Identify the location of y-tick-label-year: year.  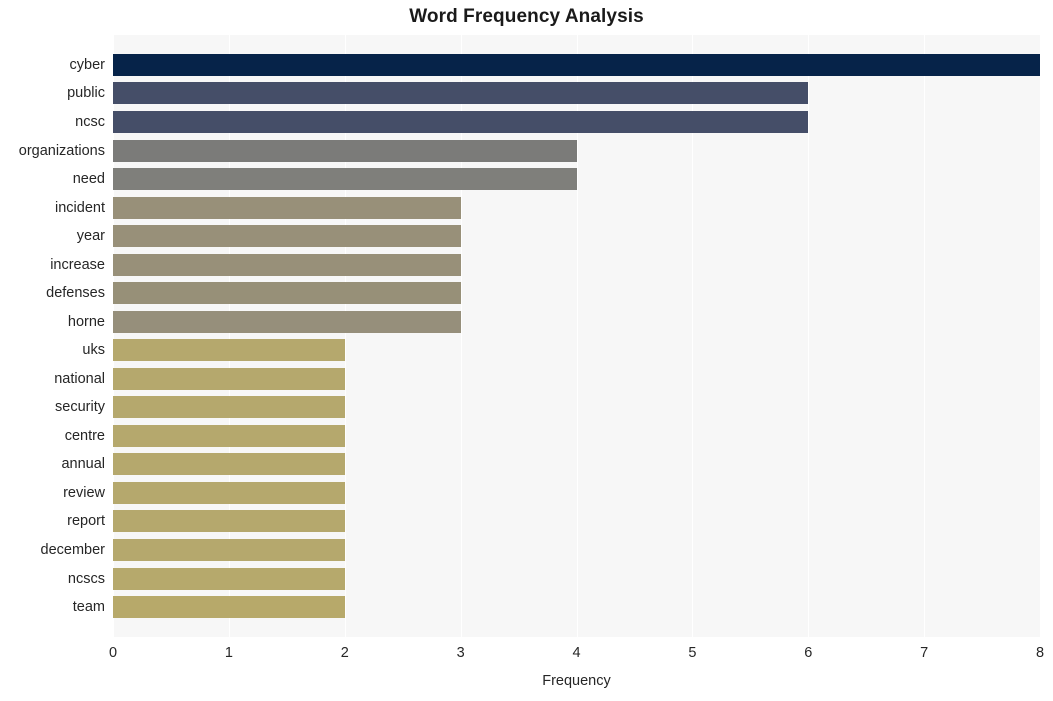
(90, 236).